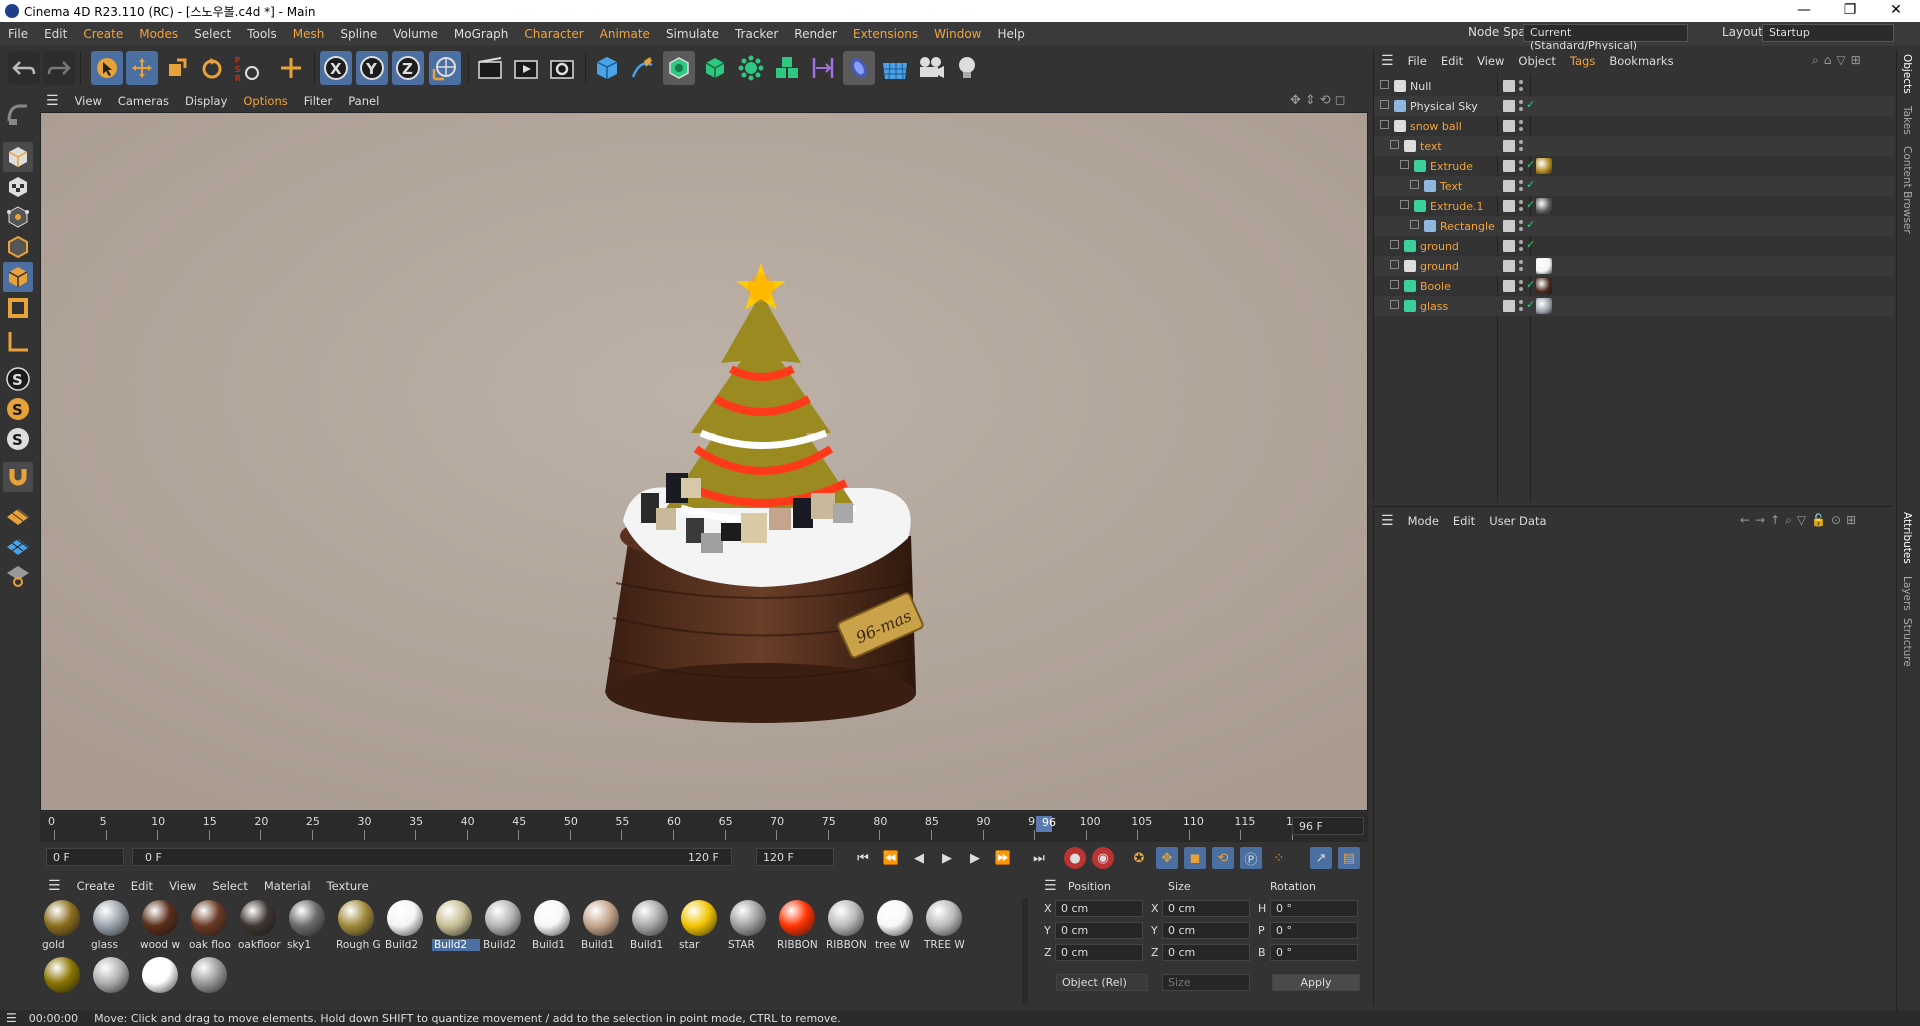 The height and width of the screenshot is (1026, 1920). I want to click on menu-extensions: Extensions, so click(885, 34).